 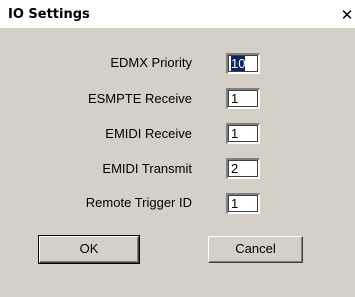 What do you see at coordinates (139, 98) in the screenshot?
I see `esmpte-receive-label: ESMPTE Receive` at bounding box center [139, 98].